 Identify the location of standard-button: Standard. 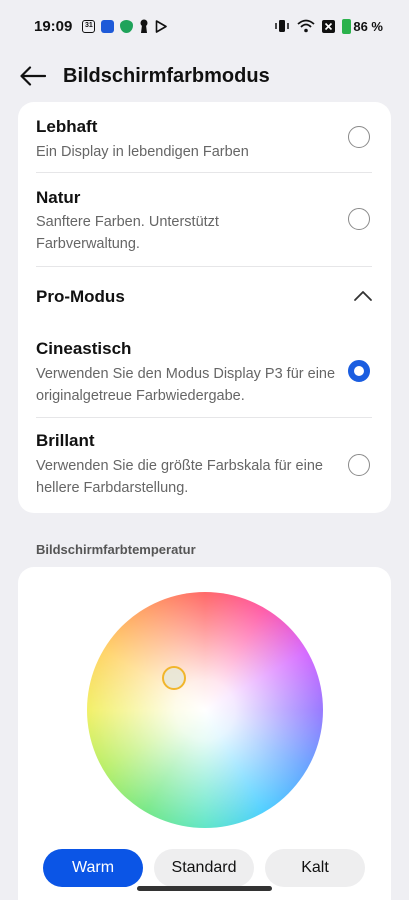
(204, 868).